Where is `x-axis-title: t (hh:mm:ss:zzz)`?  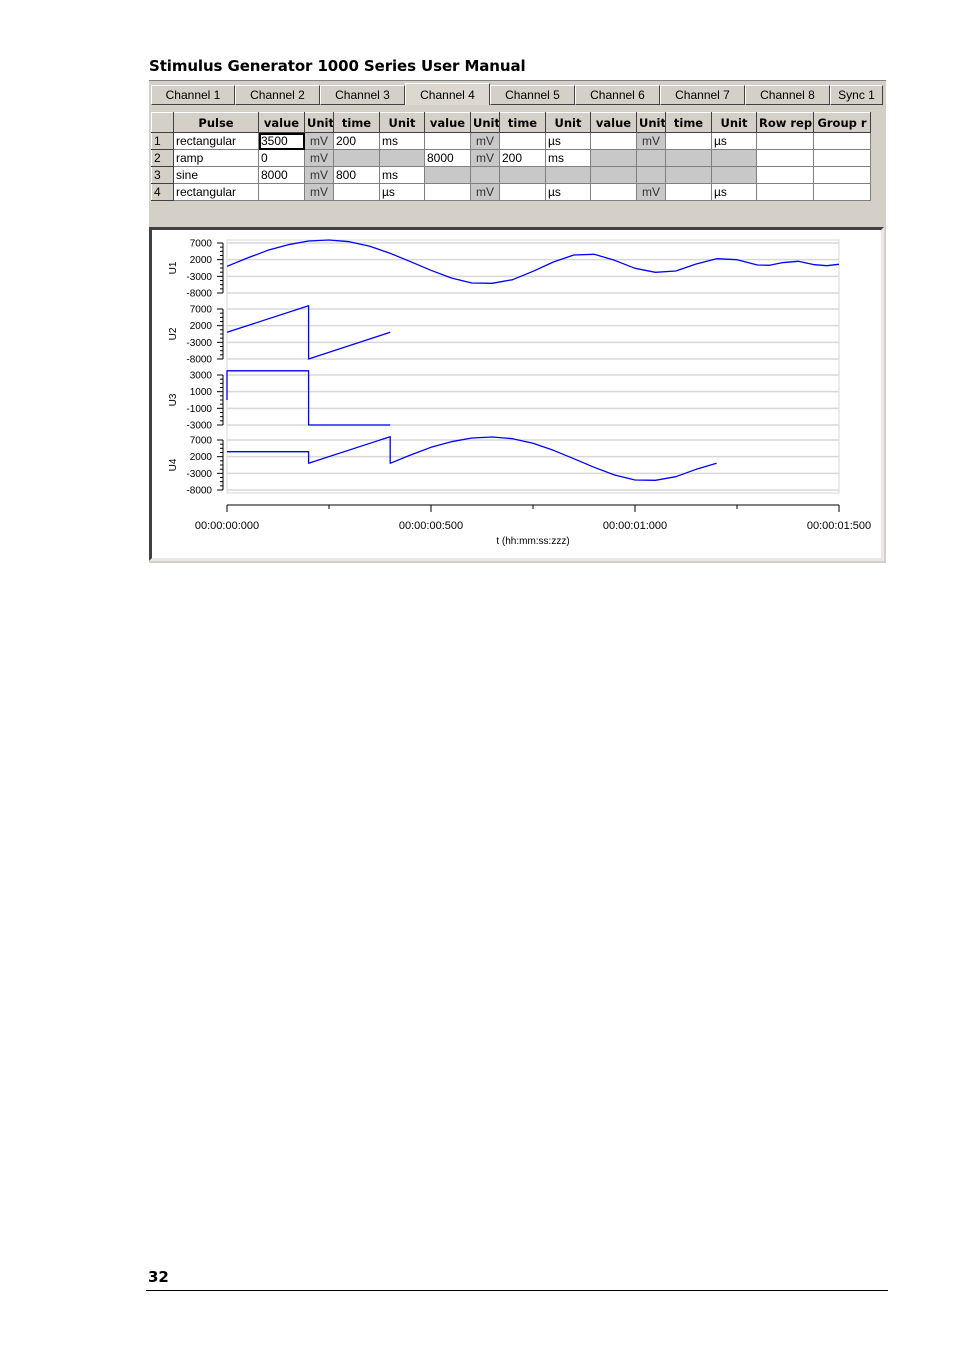
x-axis-title: t (hh:mm:ss:zzz) is located at coordinates (532, 541).